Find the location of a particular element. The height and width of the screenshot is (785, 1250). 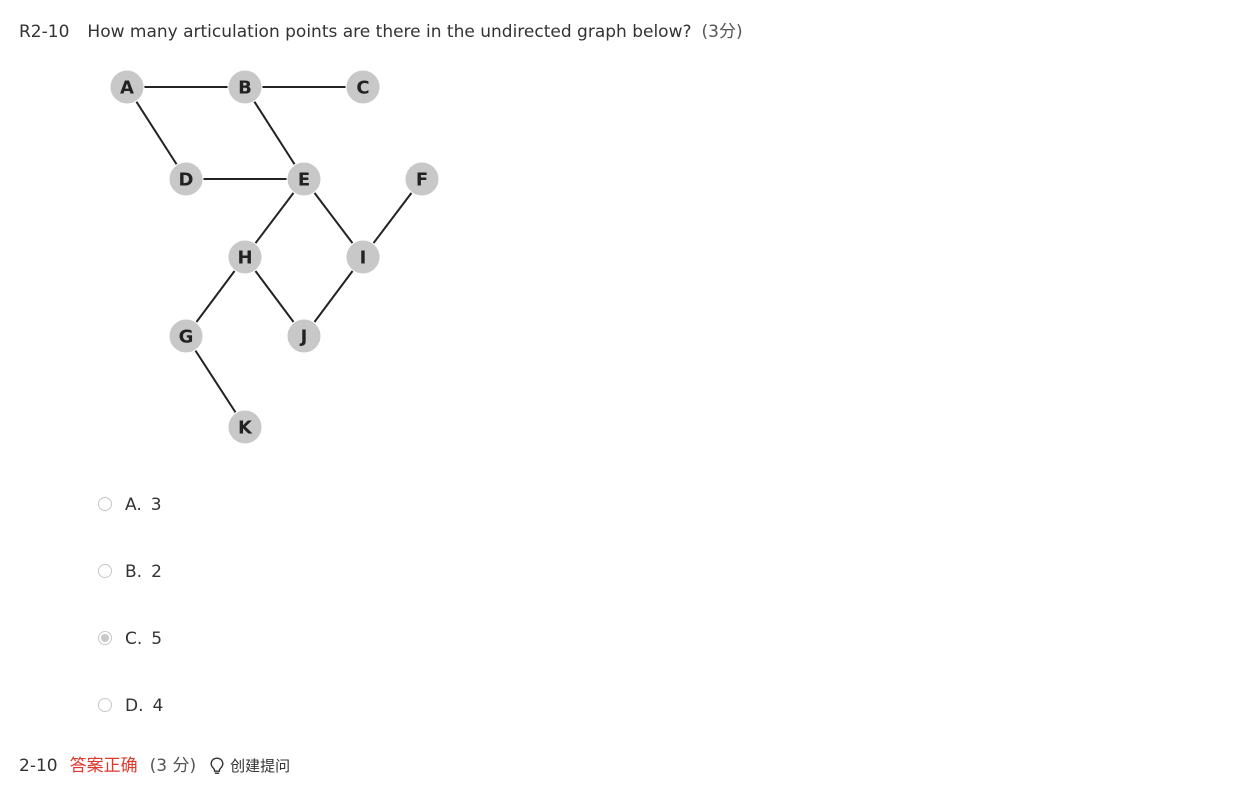

graph-node-label: A is located at coordinates (127, 88).